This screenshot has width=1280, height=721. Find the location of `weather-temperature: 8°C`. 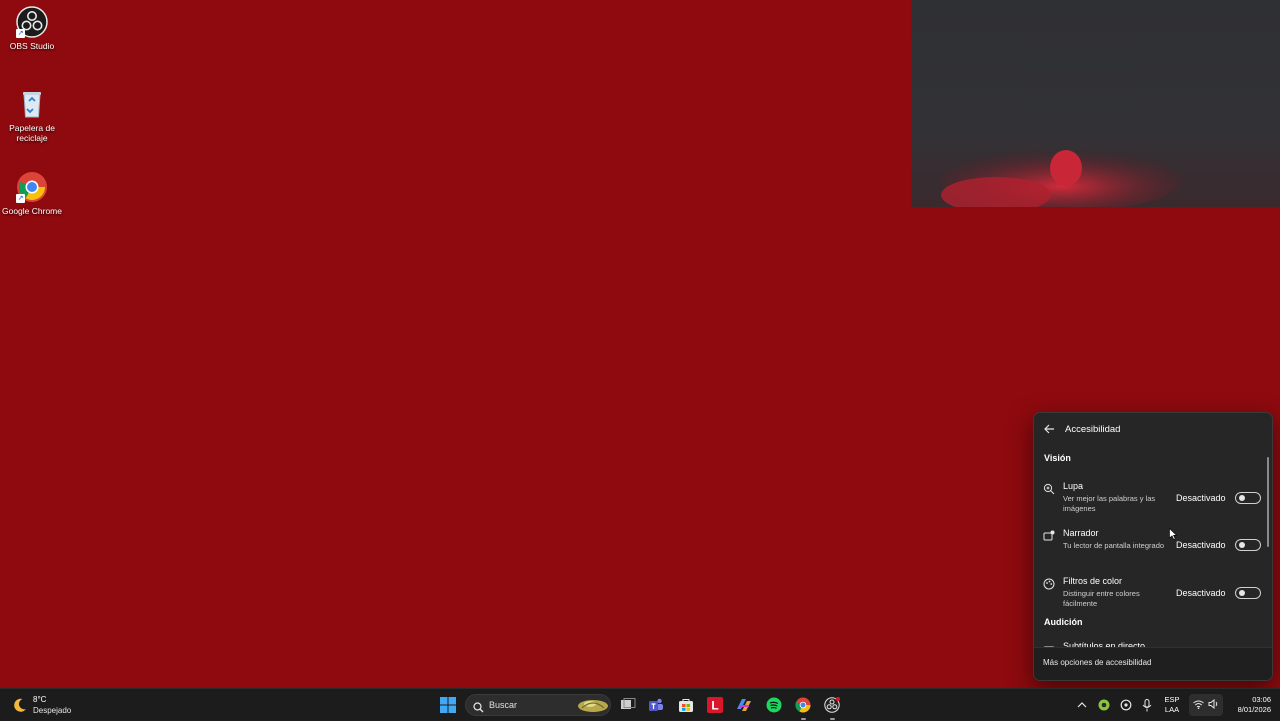

weather-temperature: 8°C is located at coordinates (40, 699).